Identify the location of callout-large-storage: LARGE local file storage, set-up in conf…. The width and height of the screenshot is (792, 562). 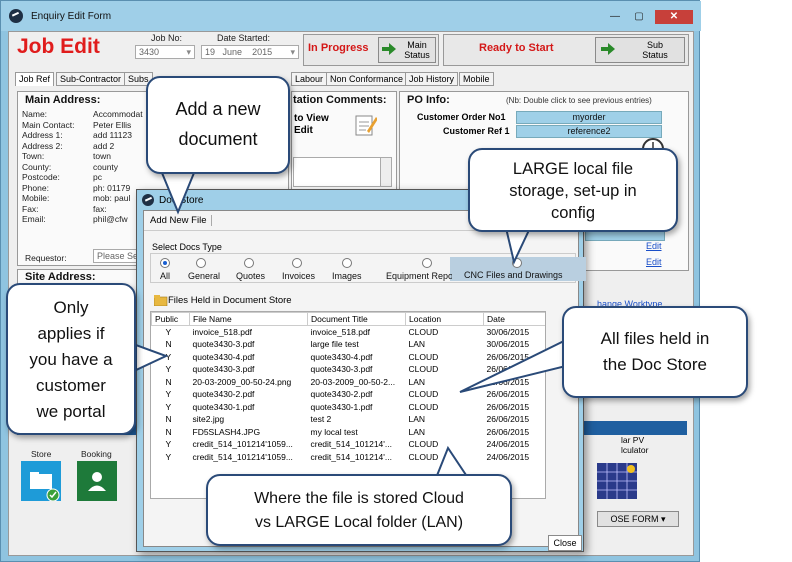
(573, 190).